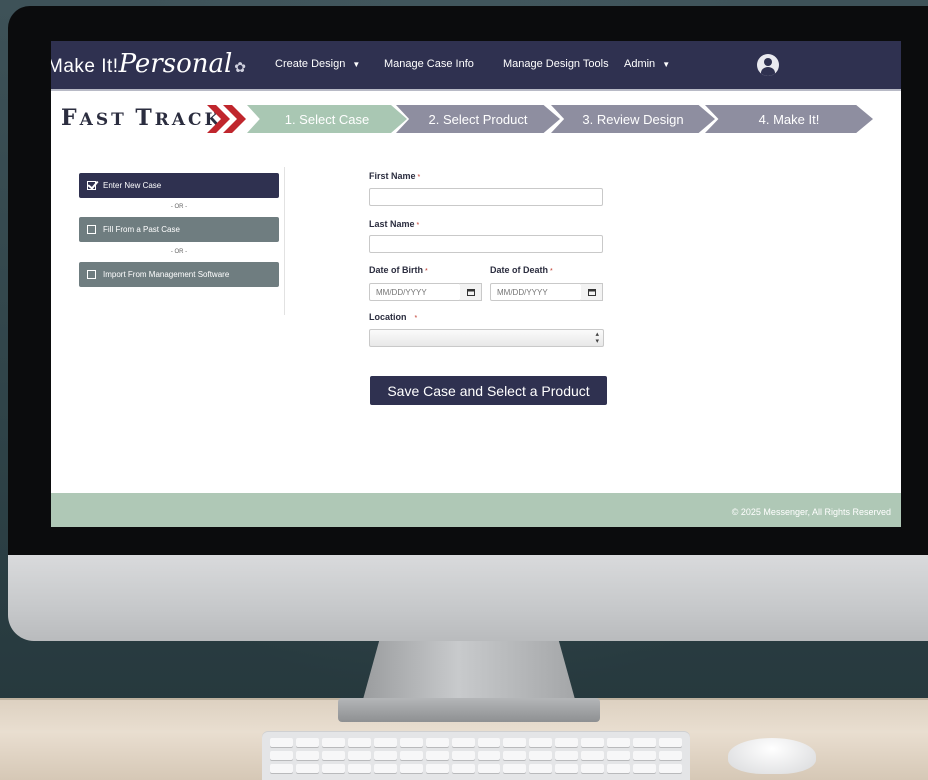  I want to click on brand-logo: Make It!Personal ✿, so click(148, 64).